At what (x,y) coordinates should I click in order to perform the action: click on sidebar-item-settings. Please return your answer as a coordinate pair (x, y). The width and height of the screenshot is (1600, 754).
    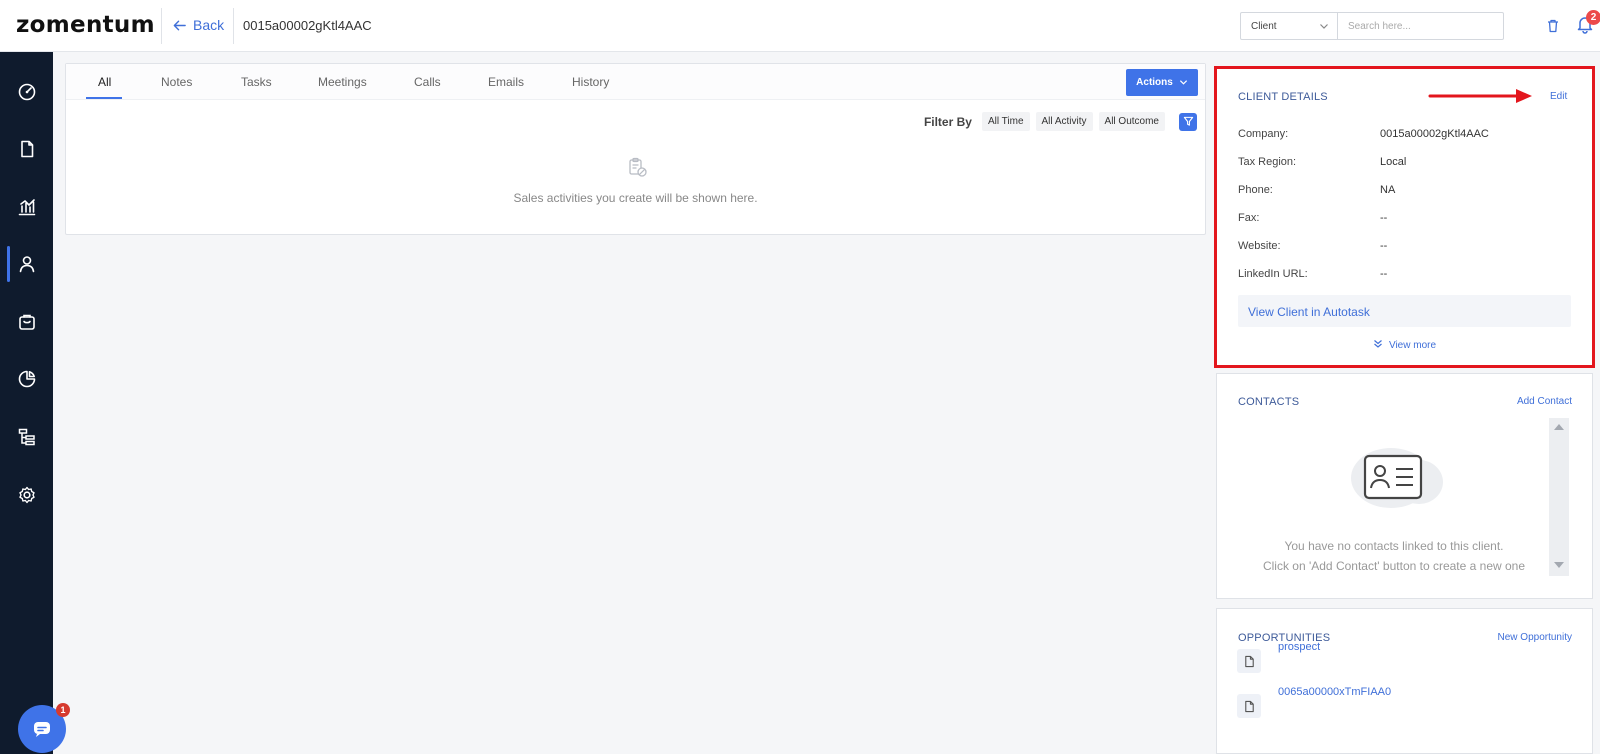
    Looking at the image, I should click on (26, 495).